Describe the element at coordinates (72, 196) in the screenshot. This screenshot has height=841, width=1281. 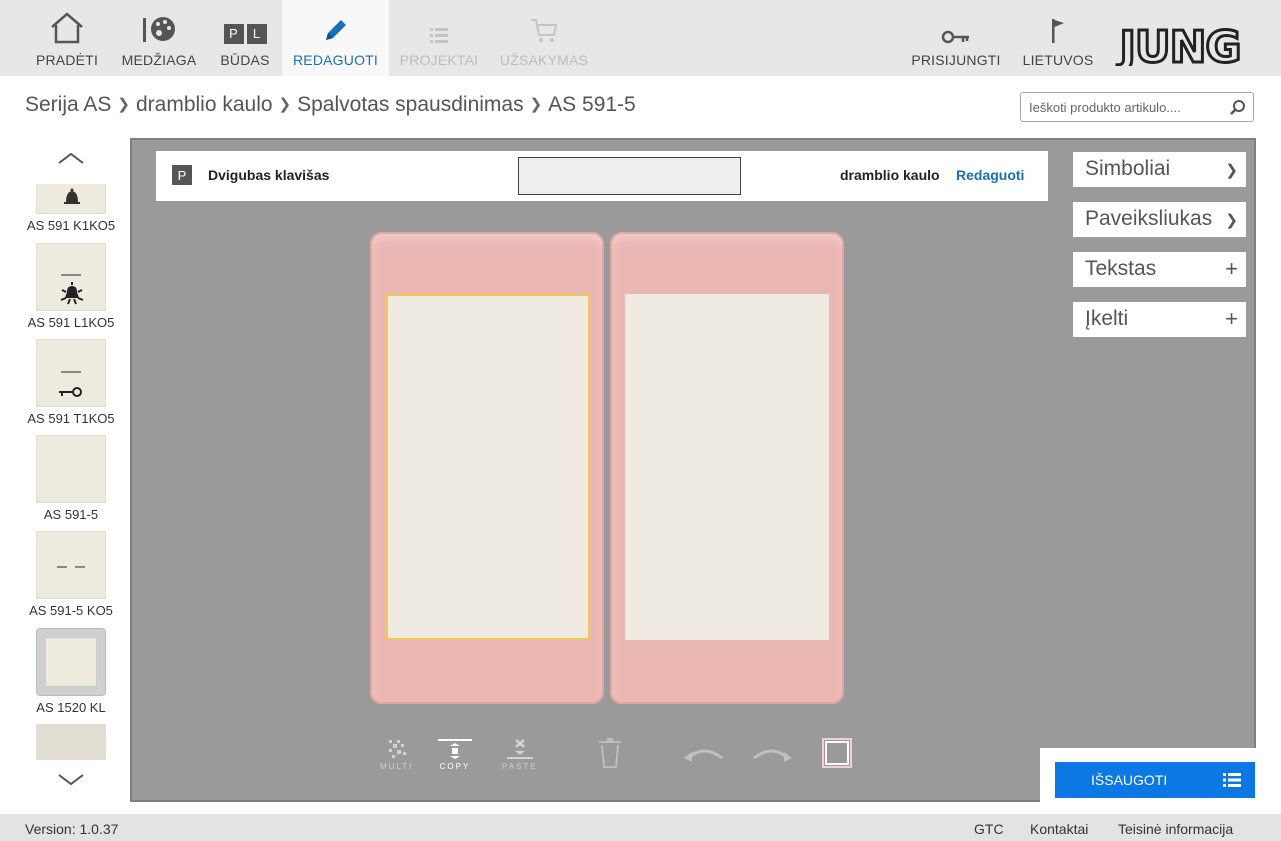
I see `bell-icon` at that location.